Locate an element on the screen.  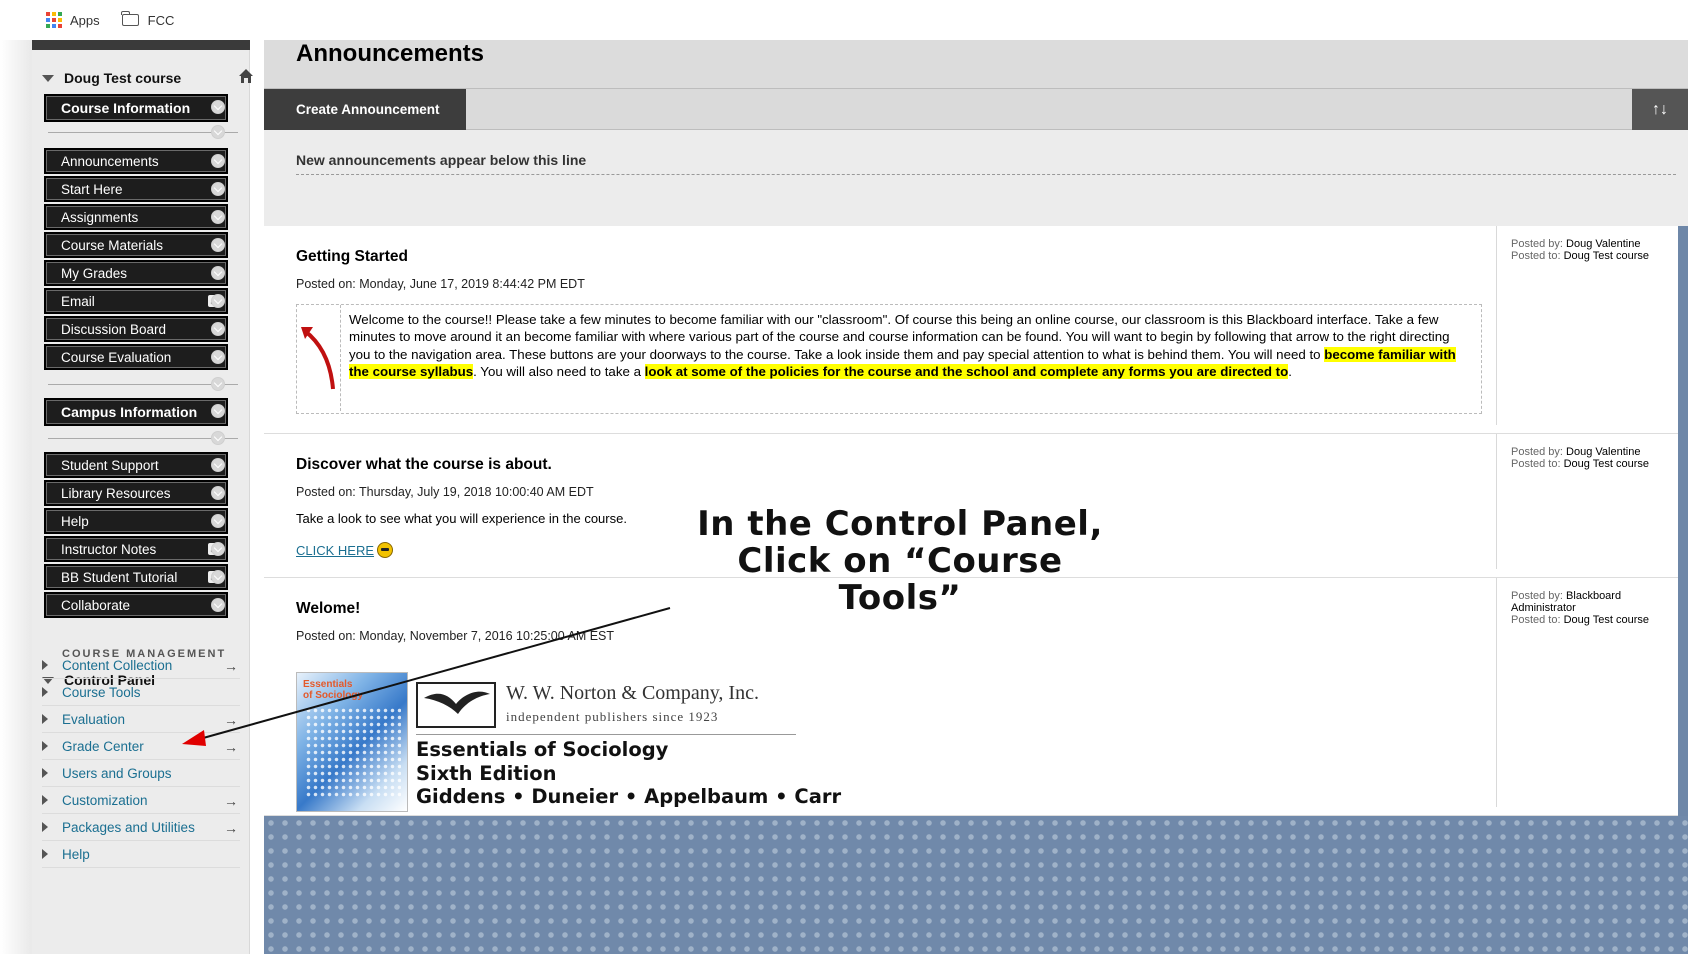
arrow-image-cell is located at coordinates (319, 358).